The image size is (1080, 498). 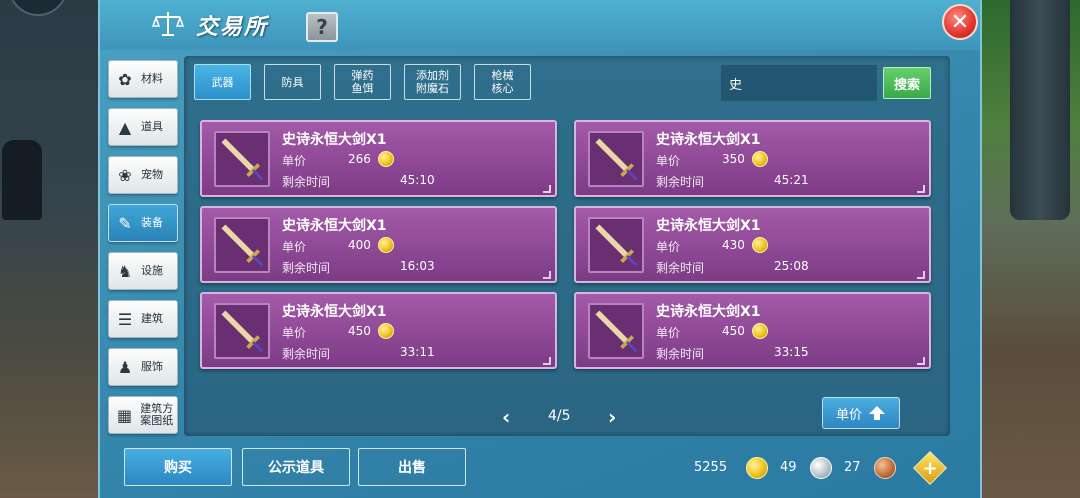 I want to click on sort-by-price-button: 单价, so click(x=861, y=413).